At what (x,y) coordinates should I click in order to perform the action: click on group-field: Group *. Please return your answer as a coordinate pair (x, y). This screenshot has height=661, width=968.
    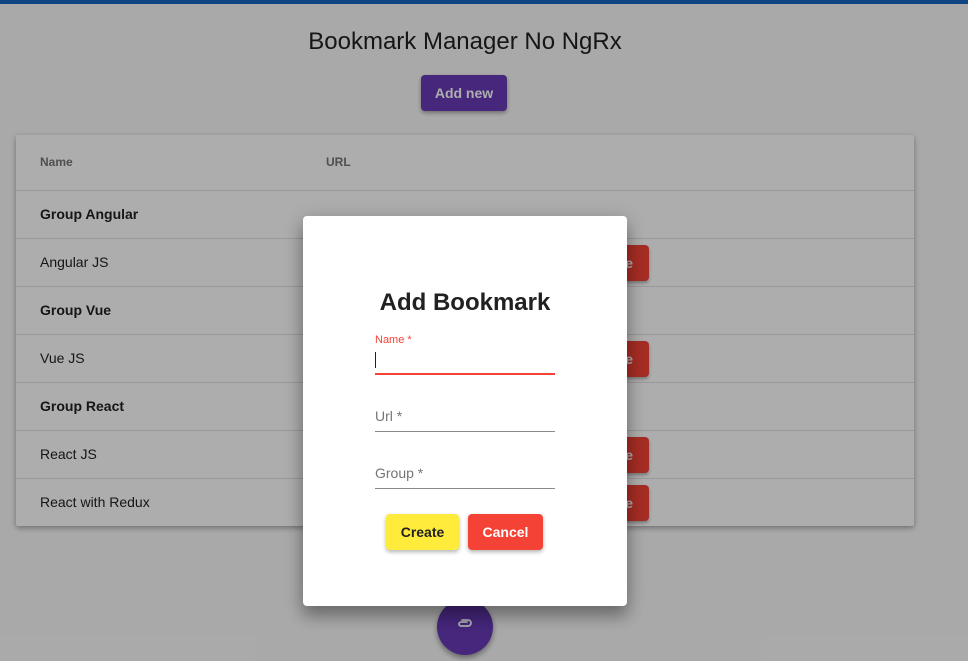
    Looking at the image, I should click on (465, 476).